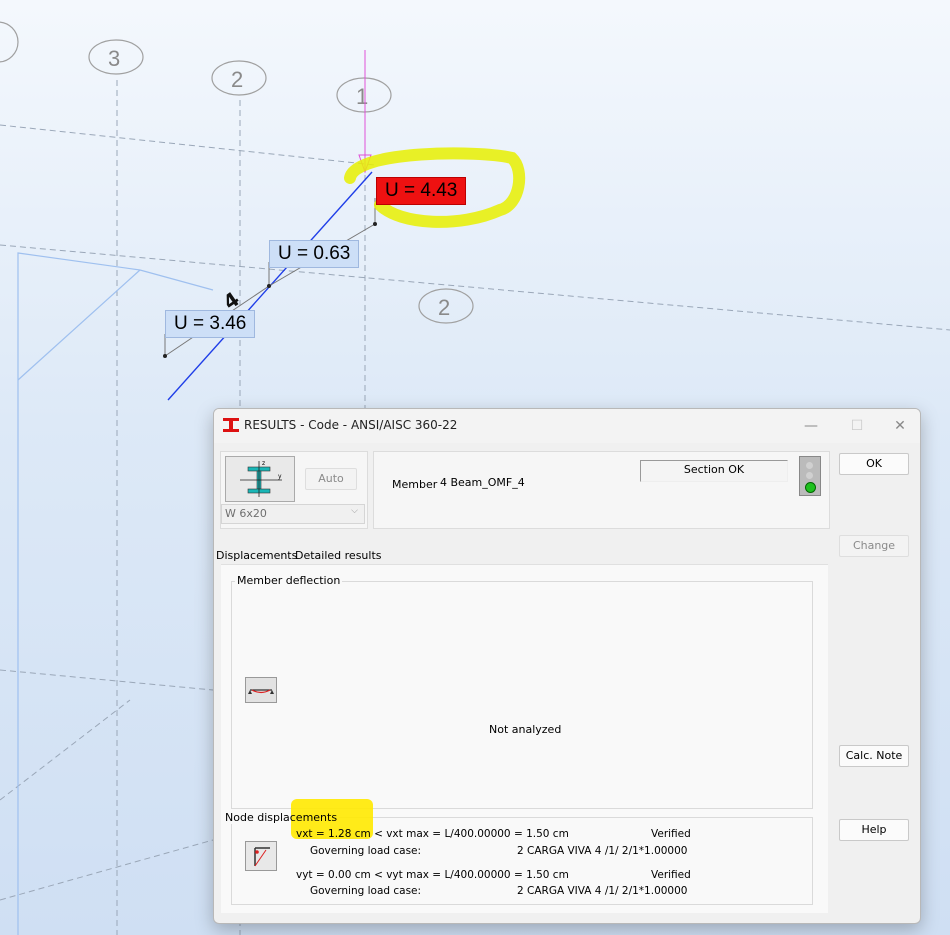 This screenshot has width=950, height=935. I want to click on vxt-case-label: Governing load case:, so click(366, 851).